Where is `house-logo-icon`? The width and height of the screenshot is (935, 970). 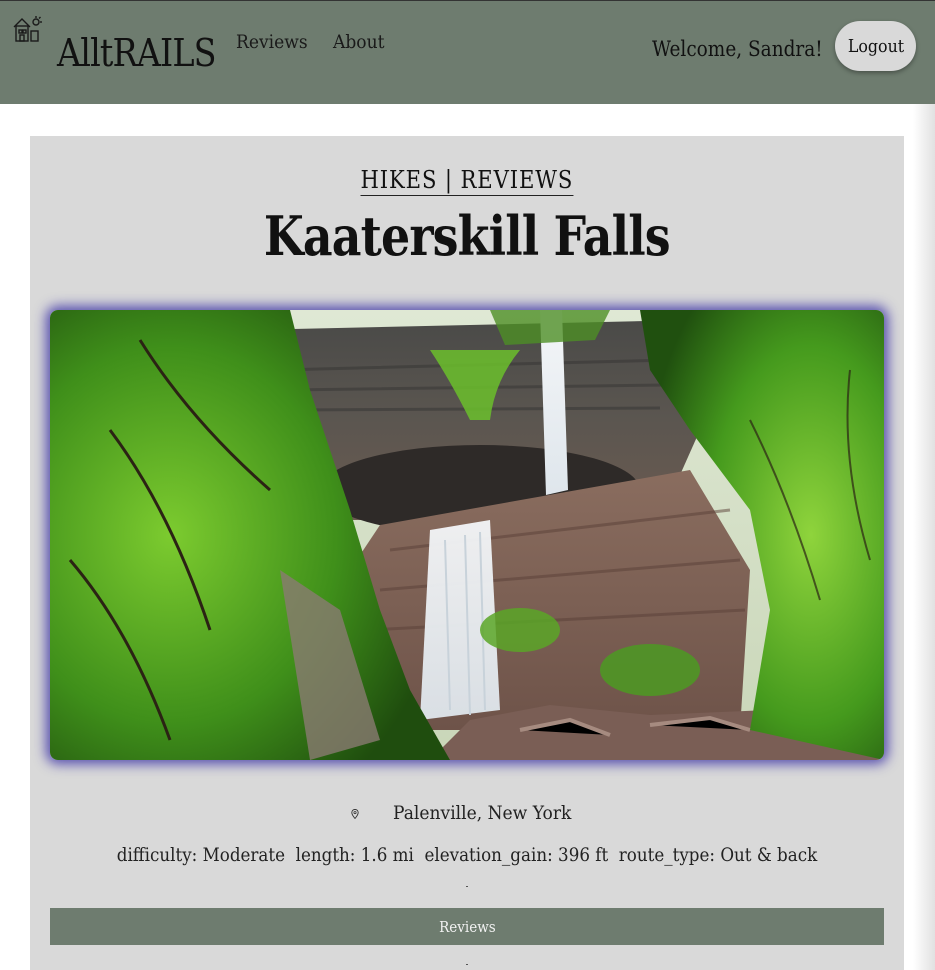 house-logo-icon is located at coordinates (28, 30).